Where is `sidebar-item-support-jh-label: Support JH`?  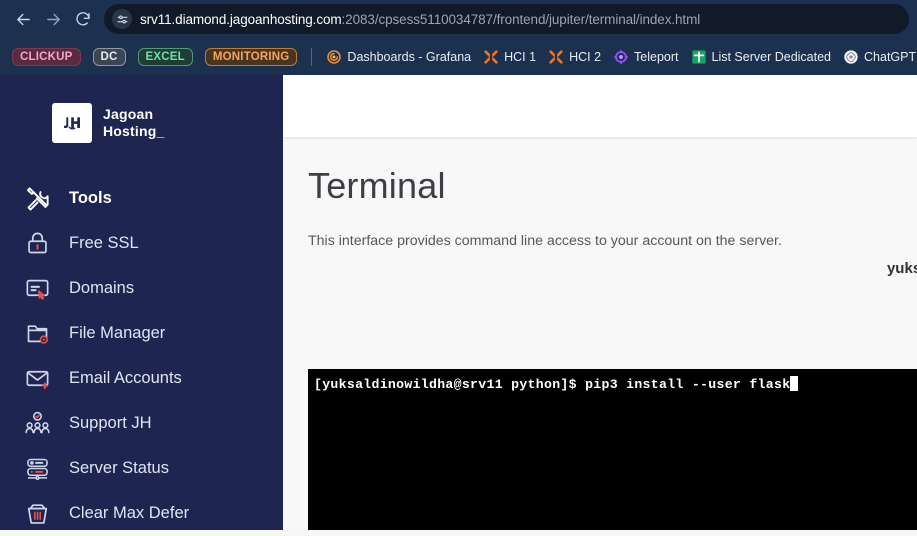
sidebar-item-support-jh-label: Support JH is located at coordinates (110, 423).